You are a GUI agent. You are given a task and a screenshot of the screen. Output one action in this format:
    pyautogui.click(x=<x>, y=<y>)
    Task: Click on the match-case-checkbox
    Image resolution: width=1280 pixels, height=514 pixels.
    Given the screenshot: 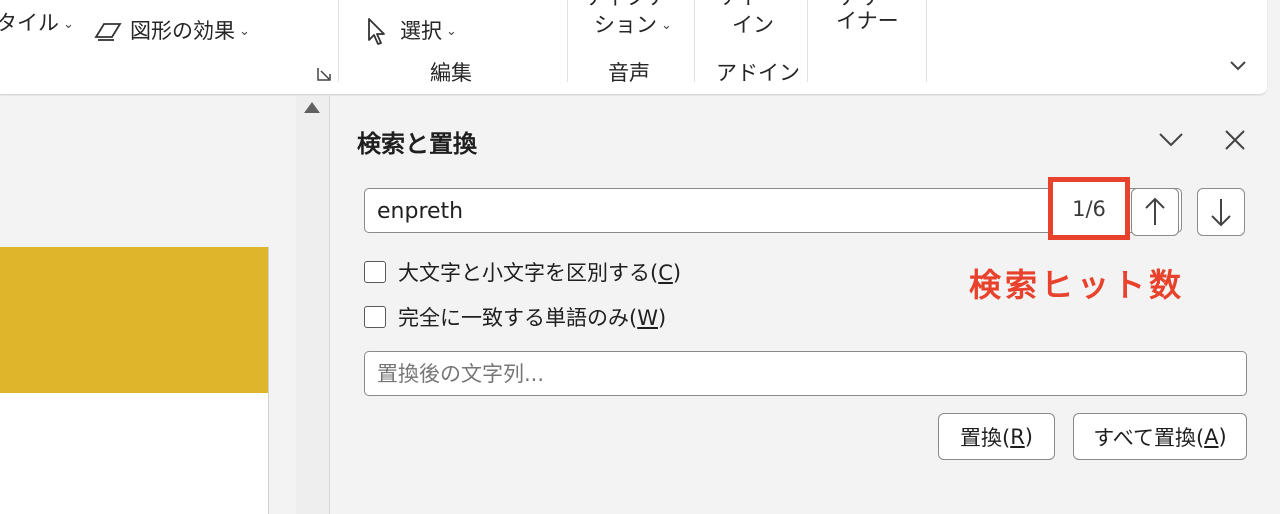 What is the action you would take?
    pyautogui.click(x=375, y=272)
    